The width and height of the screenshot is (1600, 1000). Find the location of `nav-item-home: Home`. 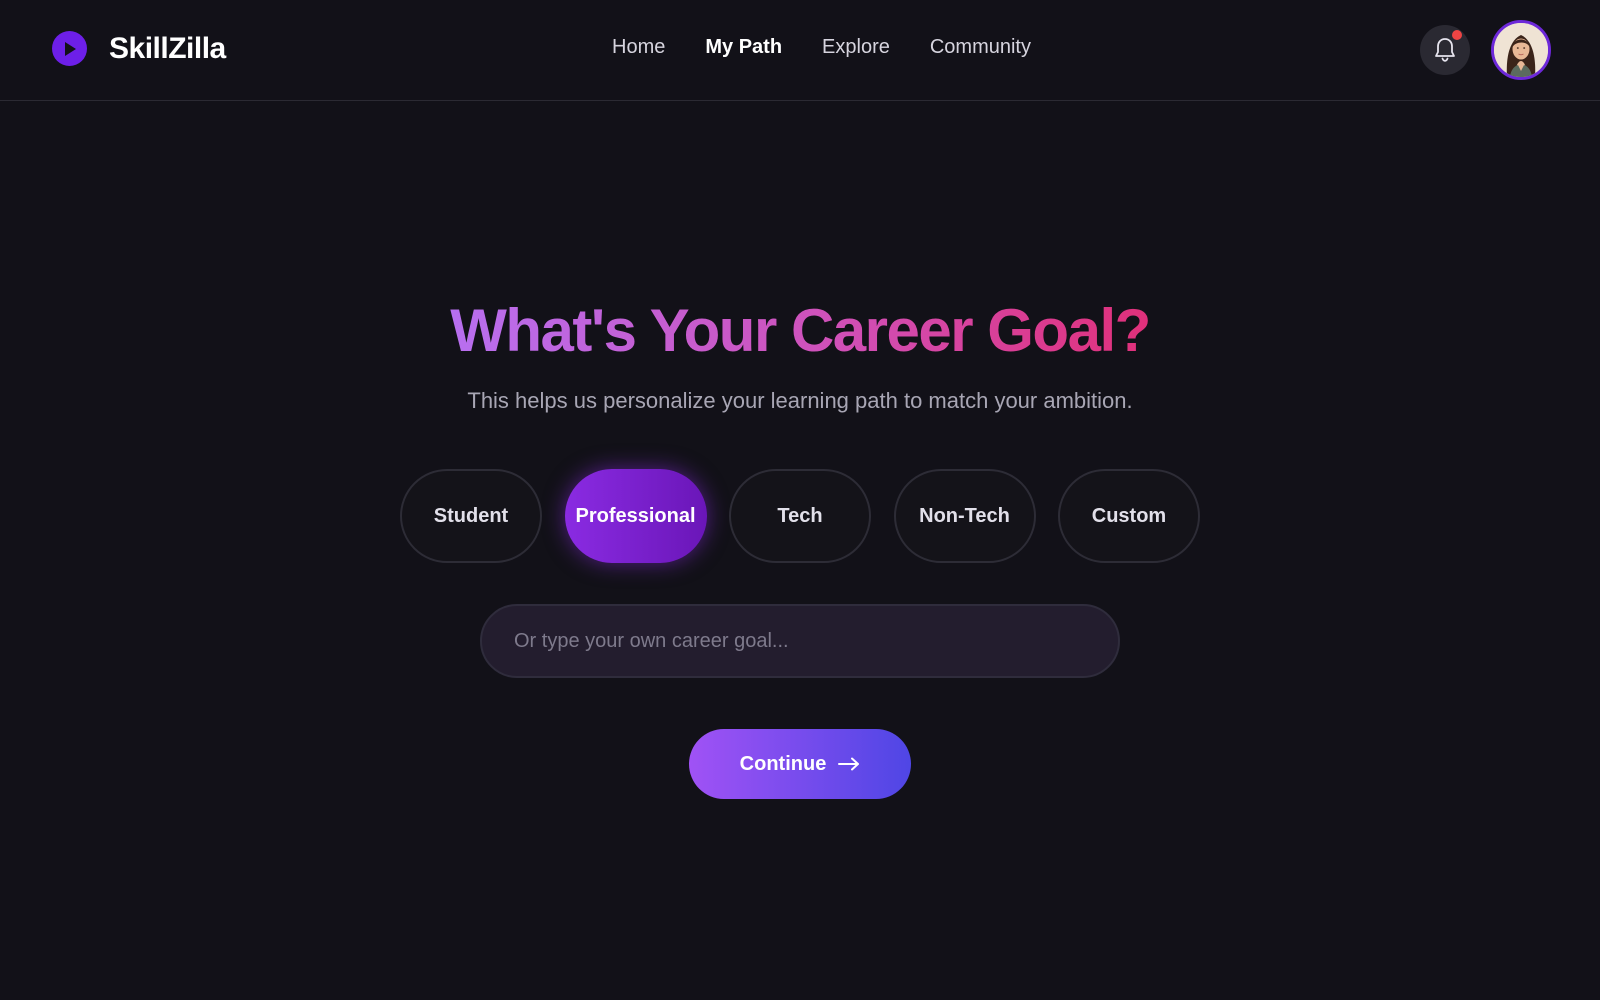

nav-item-home: Home is located at coordinates (638, 47).